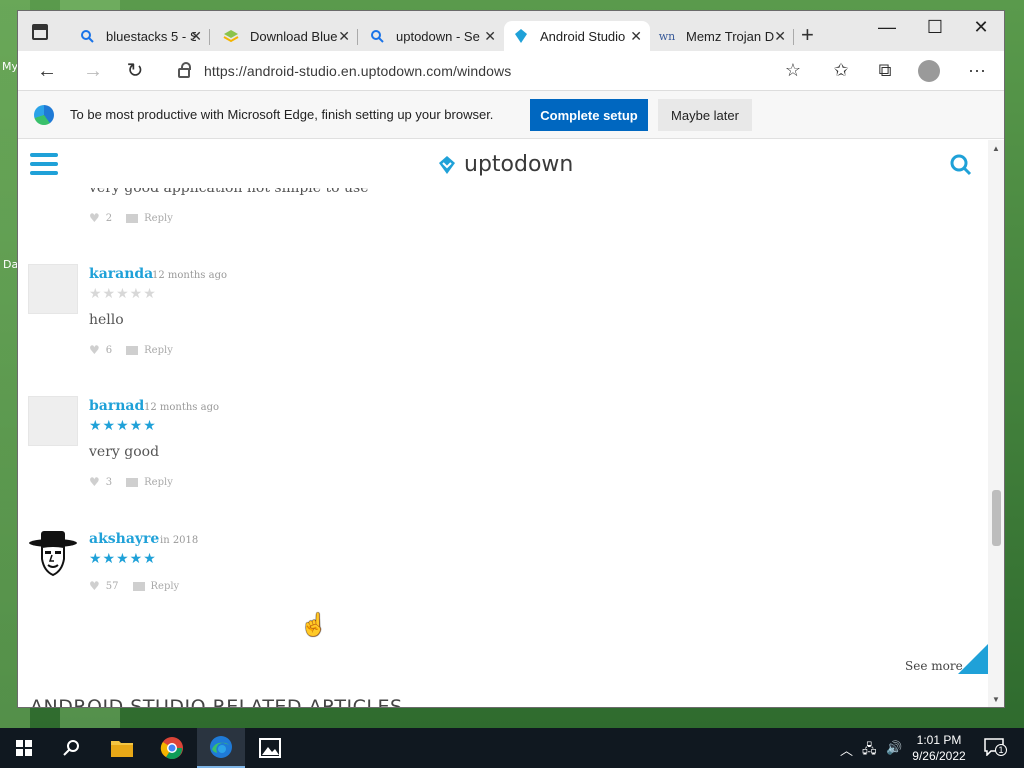 The width and height of the screenshot is (1024, 768). What do you see at coordinates (841, 70) in the screenshot?
I see `favorites-icon: ✩` at bounding box center [841, 70].